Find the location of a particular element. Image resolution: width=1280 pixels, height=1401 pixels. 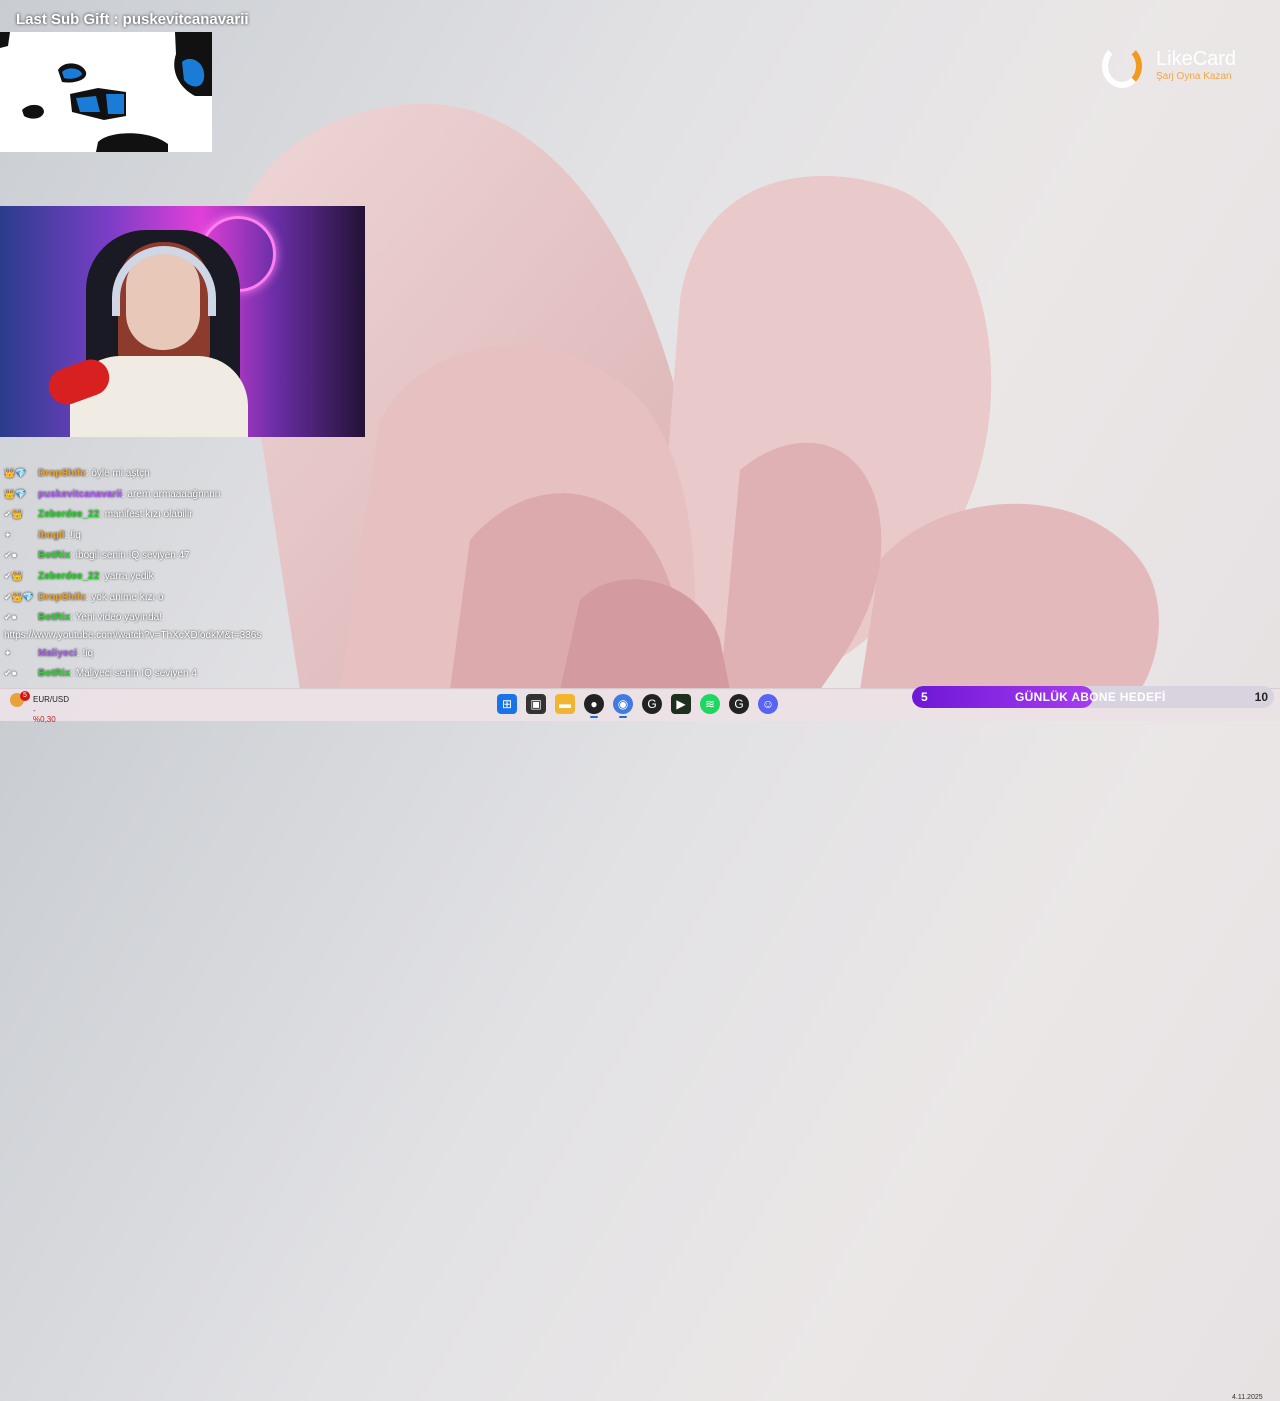

task-view-icon: ▣ is located at coordinates (536, 704).